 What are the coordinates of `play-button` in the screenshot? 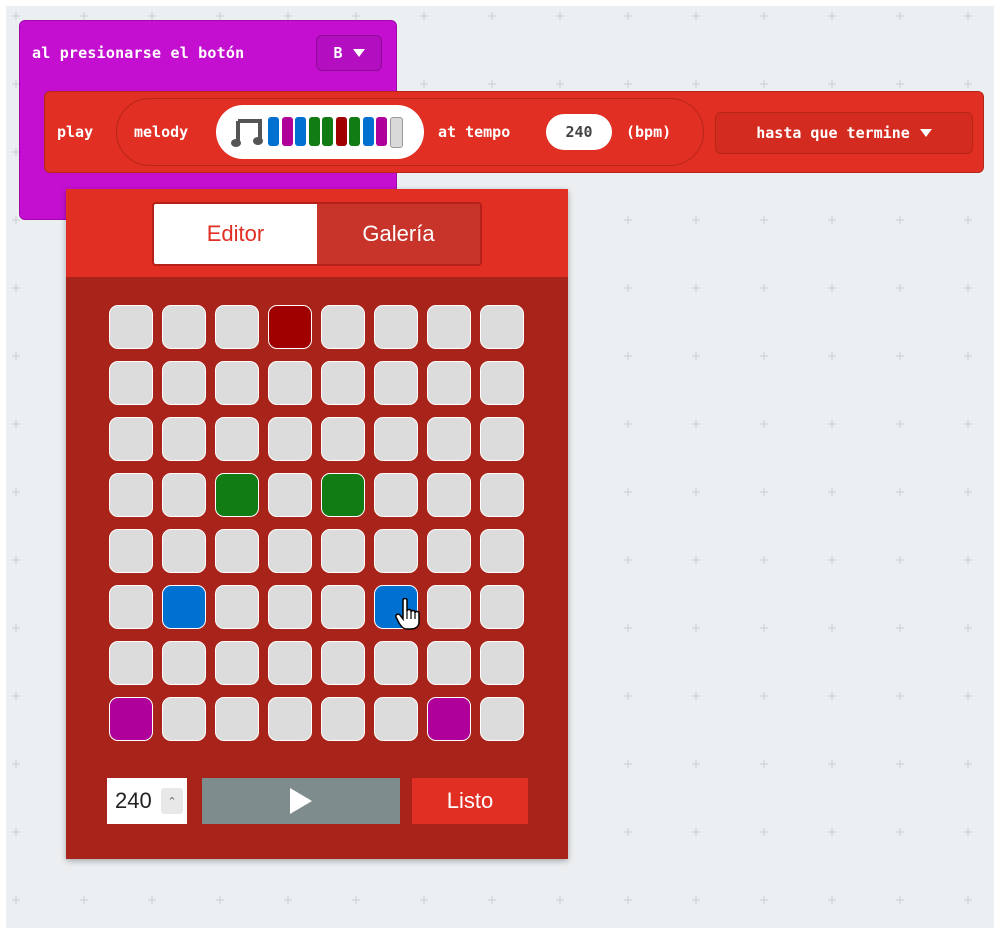 It's located at (301, 801).